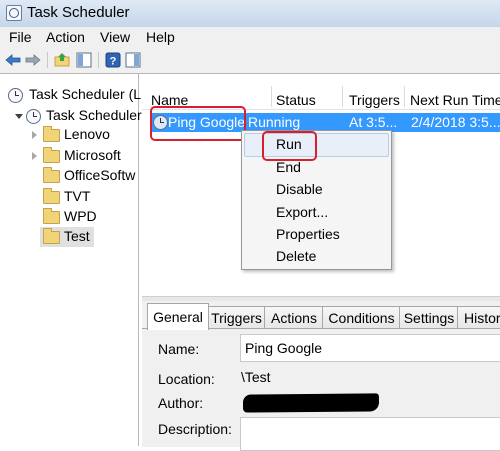 The width and height of the screenshot is (500, 451). I want to click on description-label: Description:, so click(195, 429).